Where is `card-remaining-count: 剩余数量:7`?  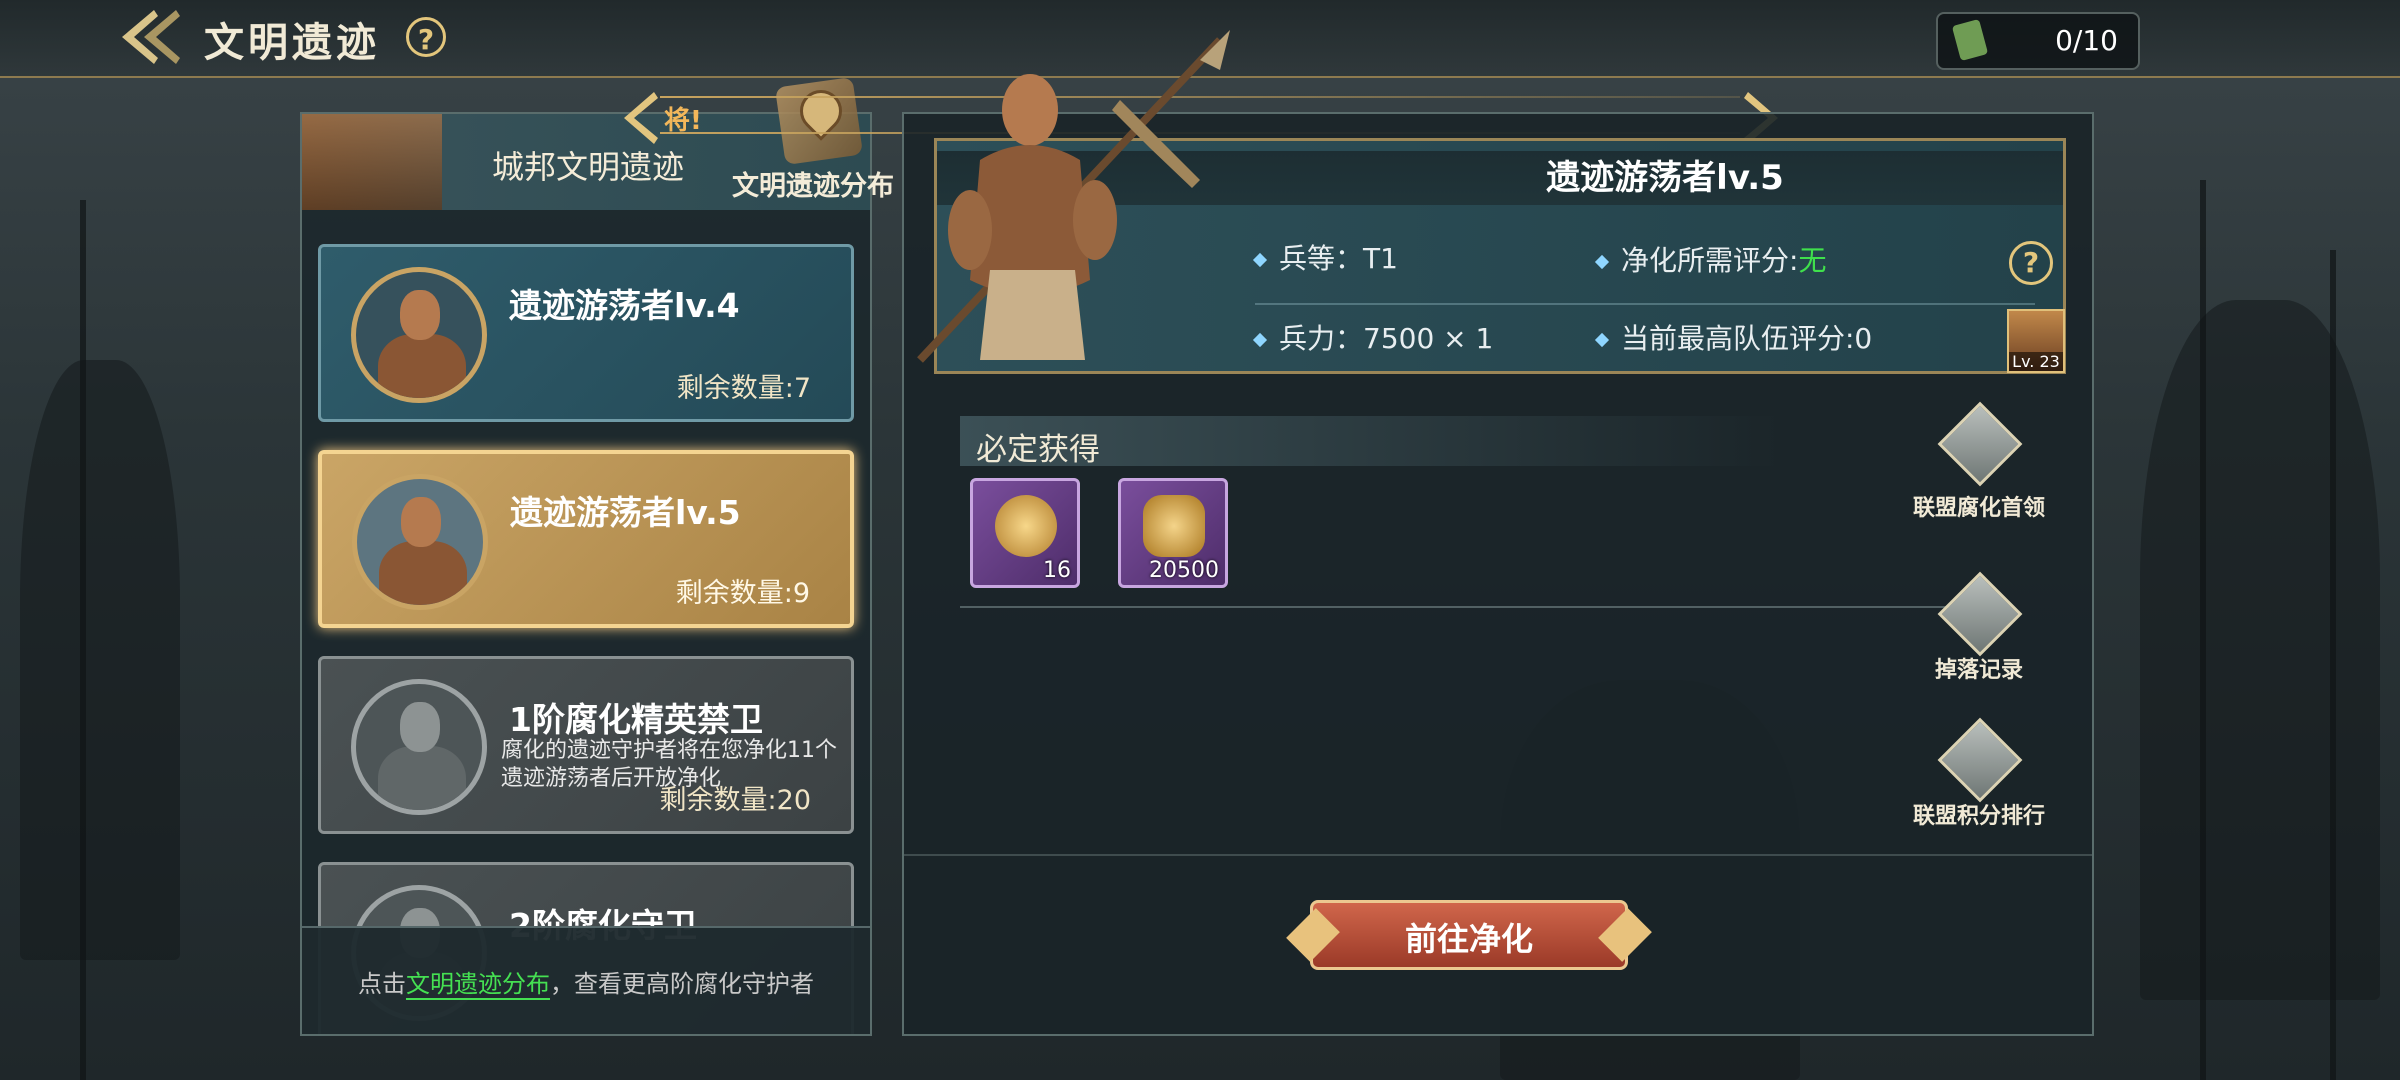
card-remaining-count: 剩余数量:7 is located at coordinates (743, 388).